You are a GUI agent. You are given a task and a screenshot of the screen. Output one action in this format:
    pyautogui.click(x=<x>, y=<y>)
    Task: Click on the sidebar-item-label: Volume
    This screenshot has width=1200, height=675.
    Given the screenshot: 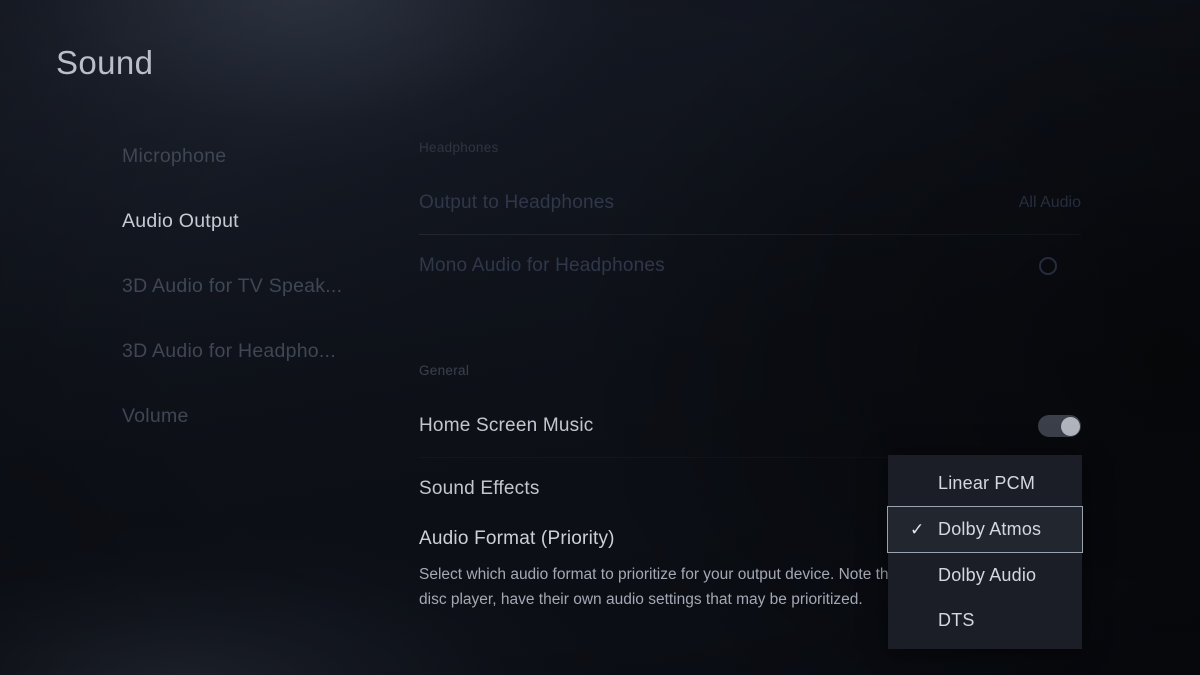 What is the action you would take?
    pyautogui.click(x=155, y=416)
    